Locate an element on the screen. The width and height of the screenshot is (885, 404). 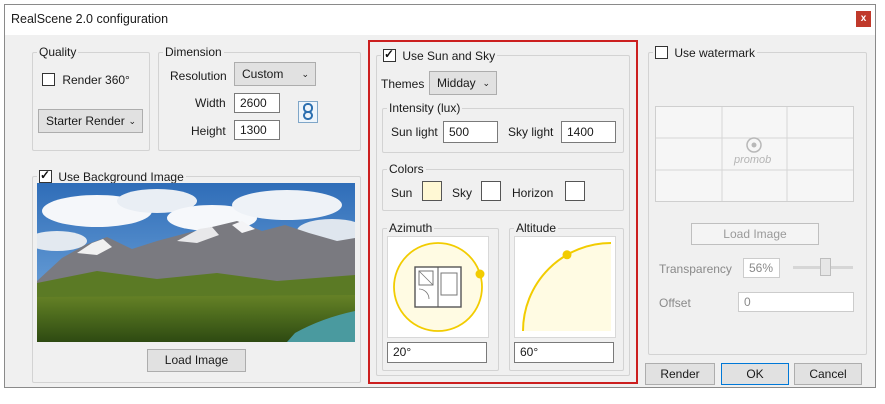
width-input: 2600 is located at coordinates (257, 103).